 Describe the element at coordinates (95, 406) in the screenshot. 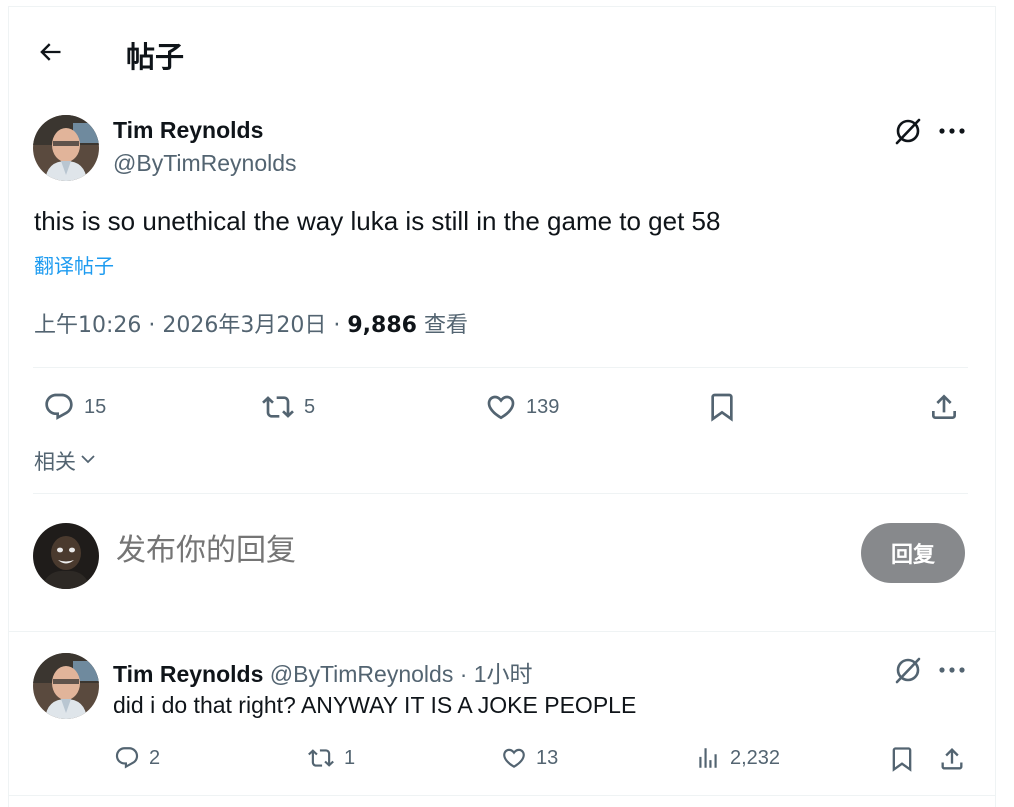

I see `reply-count: 15` at that location.